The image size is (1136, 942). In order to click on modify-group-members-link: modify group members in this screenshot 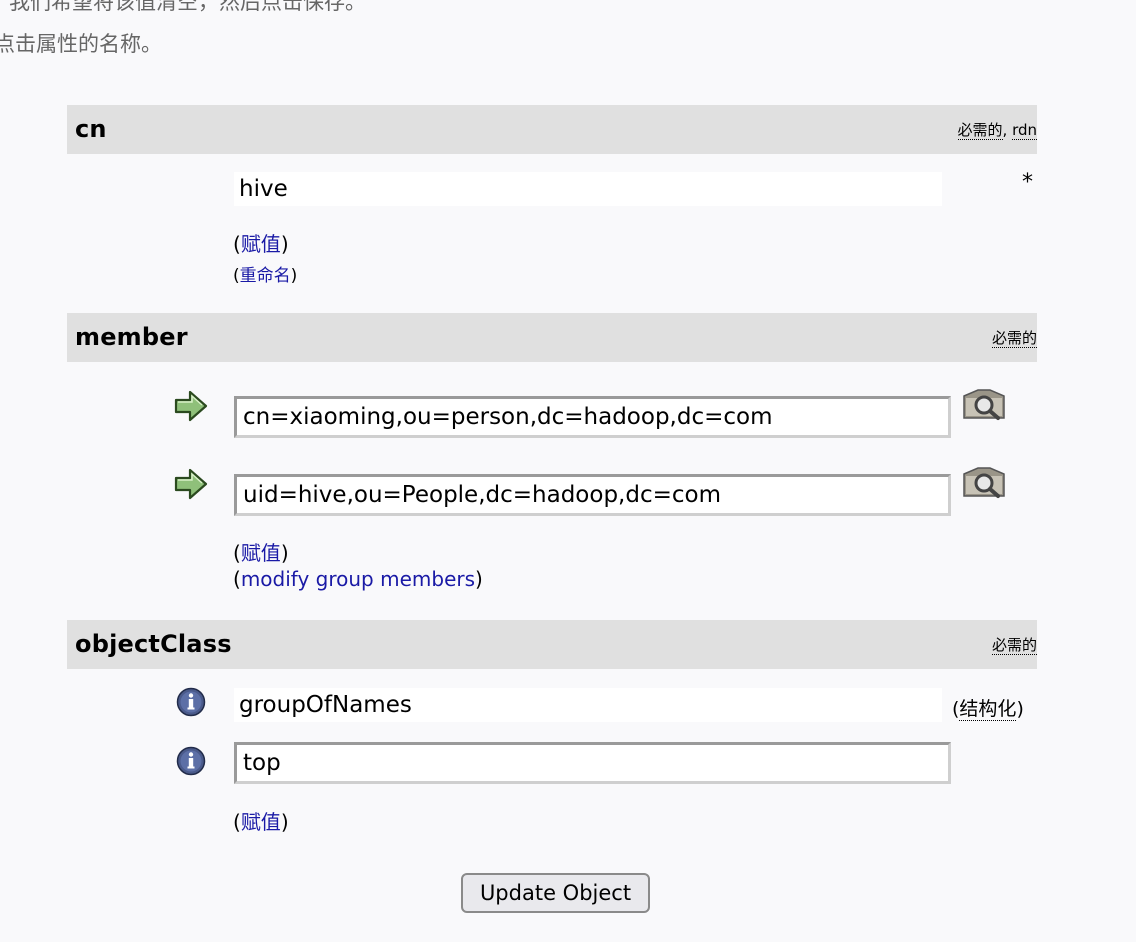, I will do `click(358, 579)`.